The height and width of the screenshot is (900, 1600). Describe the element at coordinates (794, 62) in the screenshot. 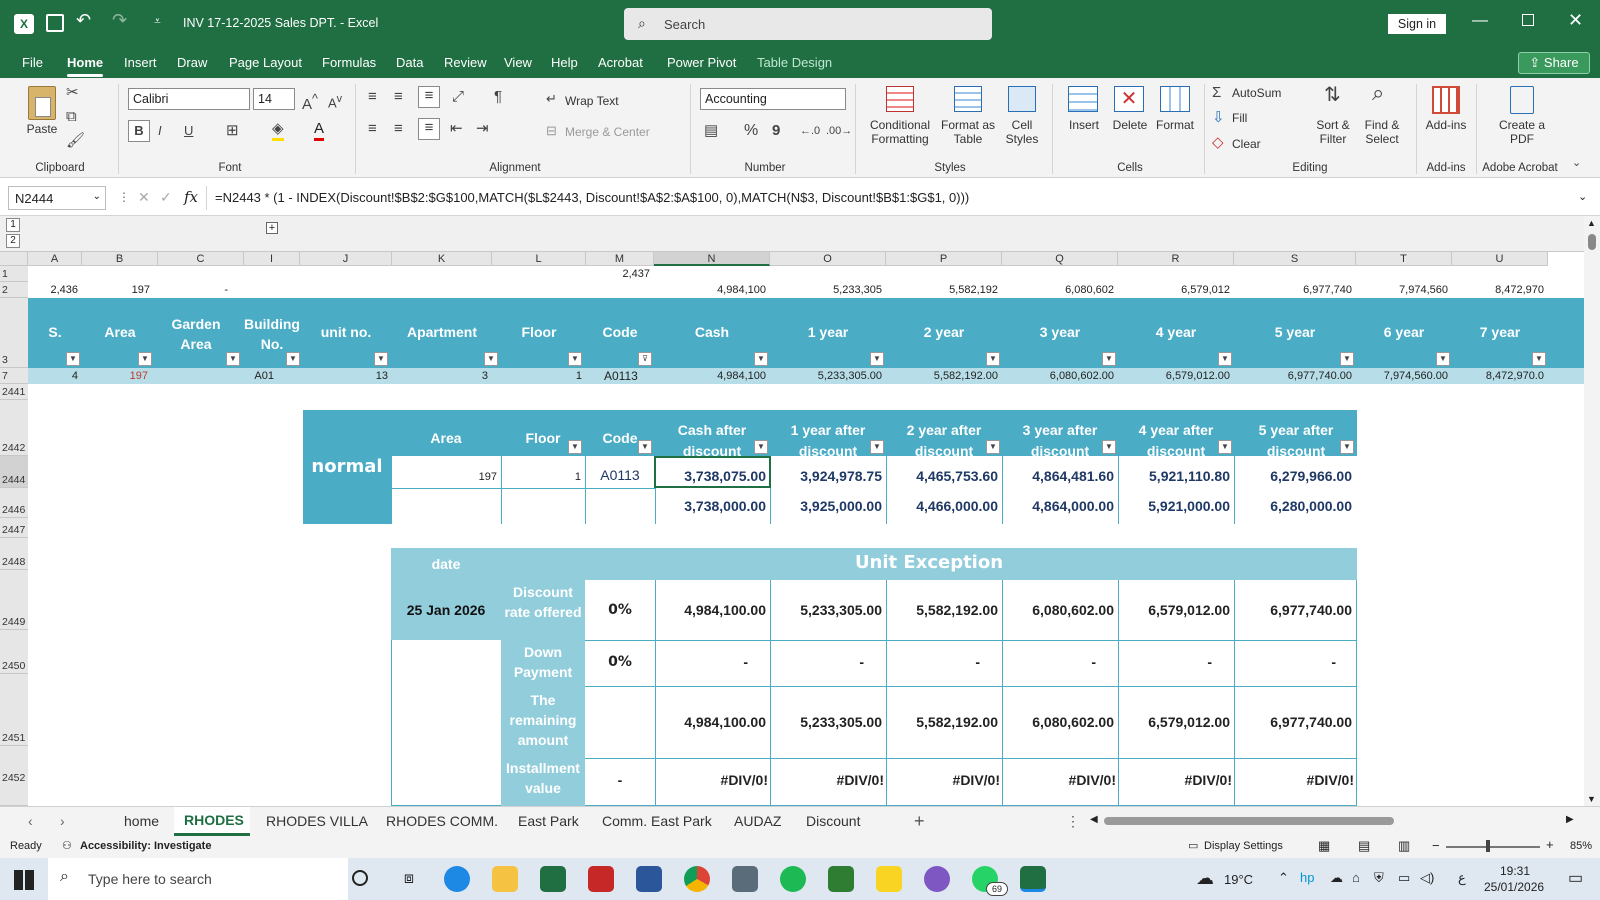

I see `menu-table-design: Table Design` at that location.